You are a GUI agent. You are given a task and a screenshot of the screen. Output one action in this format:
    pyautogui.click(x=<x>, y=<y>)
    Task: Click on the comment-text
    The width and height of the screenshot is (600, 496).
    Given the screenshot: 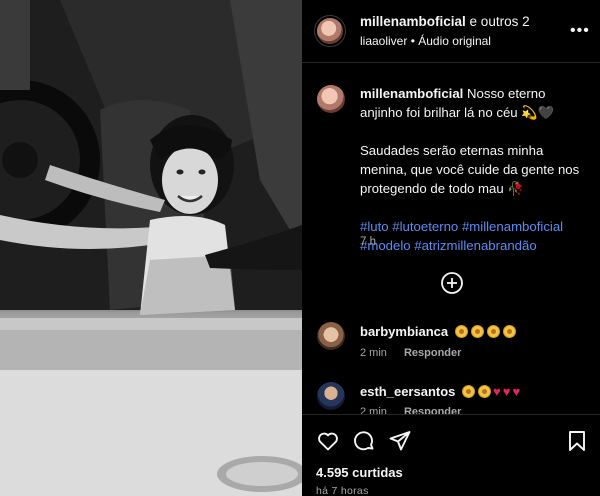 What is the action you would take?
    pyautogui.click(x=484, y=331)
    